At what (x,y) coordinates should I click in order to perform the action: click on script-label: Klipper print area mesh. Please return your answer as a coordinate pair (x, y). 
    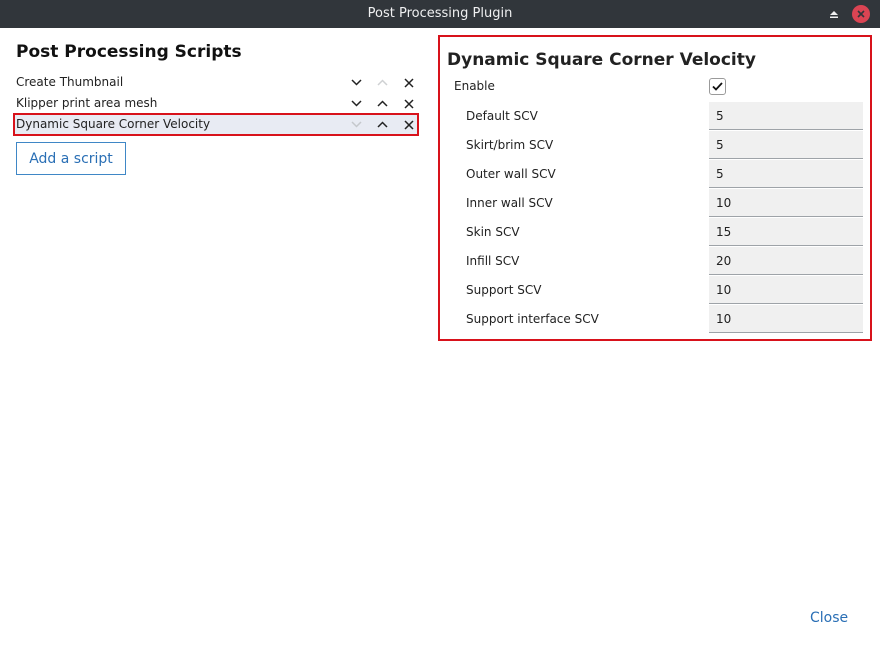
    Looking at the image, I should click on (87, 103).